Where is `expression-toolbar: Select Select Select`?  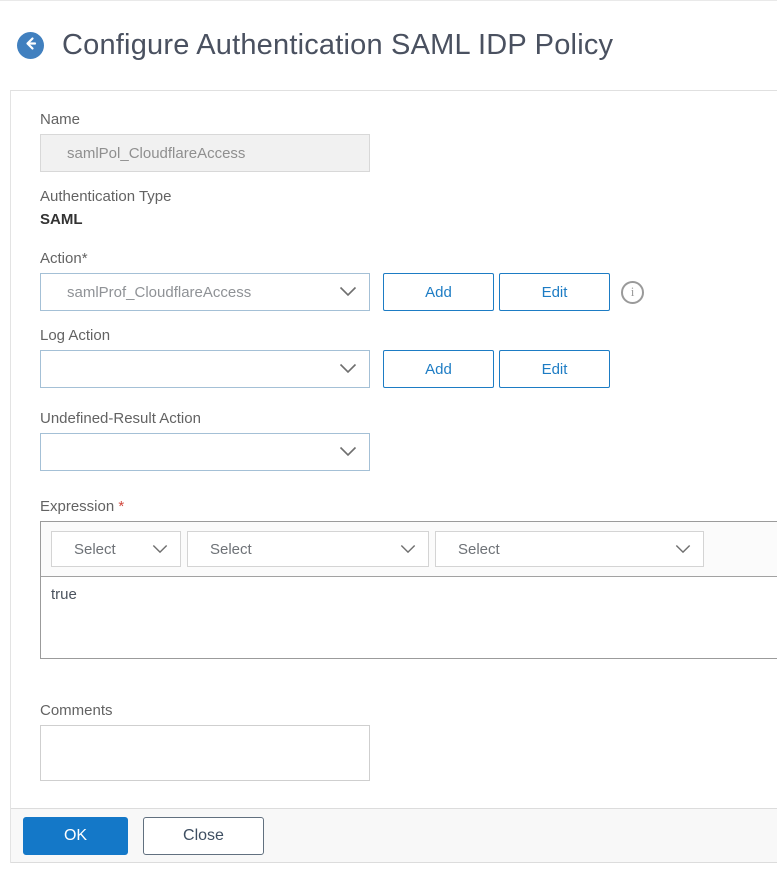 expression-toolbar: Select Select Select is located at coordinates (409, 549).